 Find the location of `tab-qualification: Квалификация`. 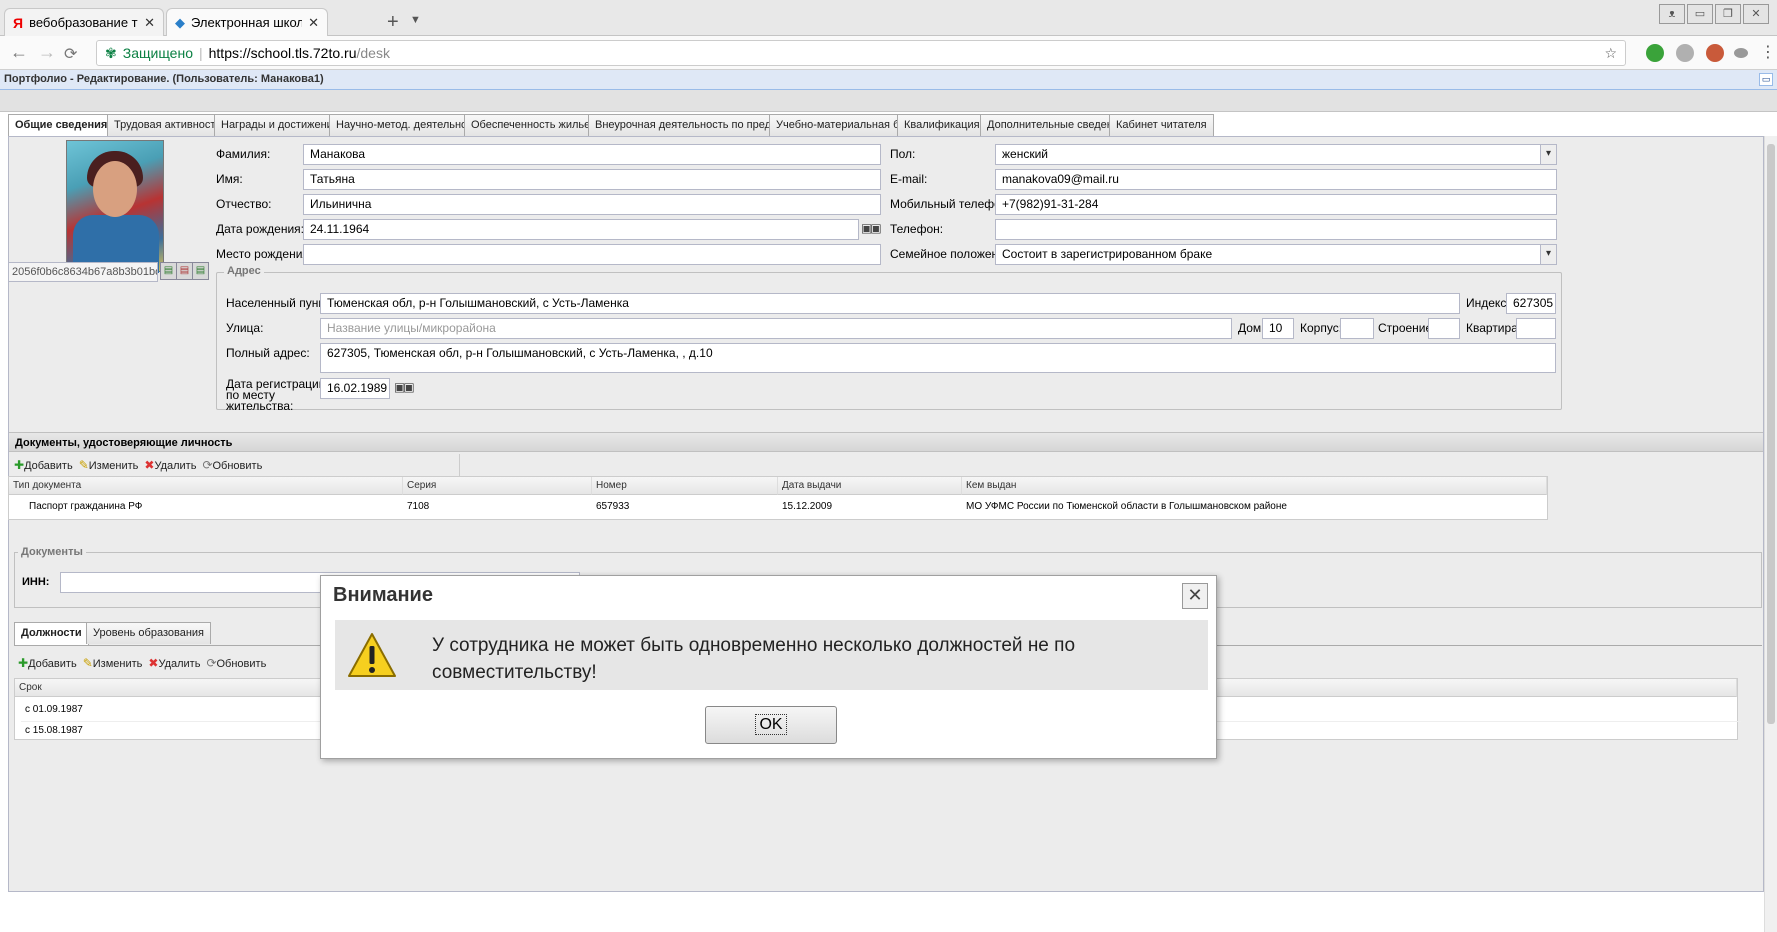

tab-qualification: Квалификация is located at coordinates (942, 125).